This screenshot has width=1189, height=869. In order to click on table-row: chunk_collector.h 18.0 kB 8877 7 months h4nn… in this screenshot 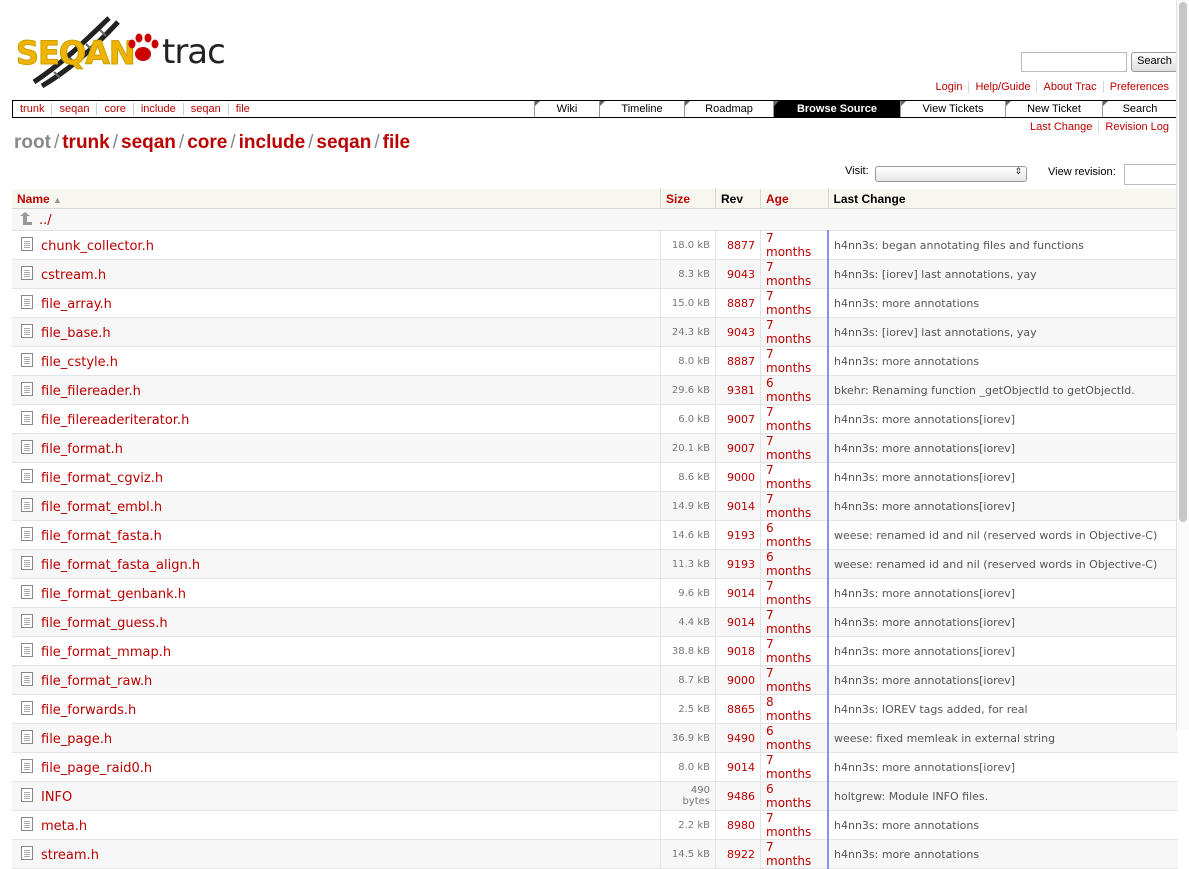, I will do `click(595, 245)`.